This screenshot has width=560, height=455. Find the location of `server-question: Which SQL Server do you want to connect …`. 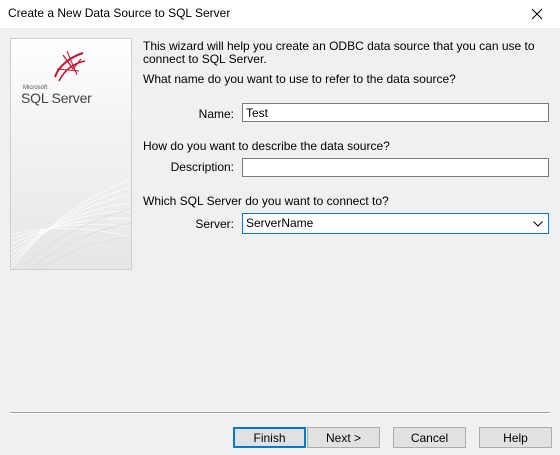

server-question: Which SQL Server do you want to connect … is located at coordinates (266, 201).